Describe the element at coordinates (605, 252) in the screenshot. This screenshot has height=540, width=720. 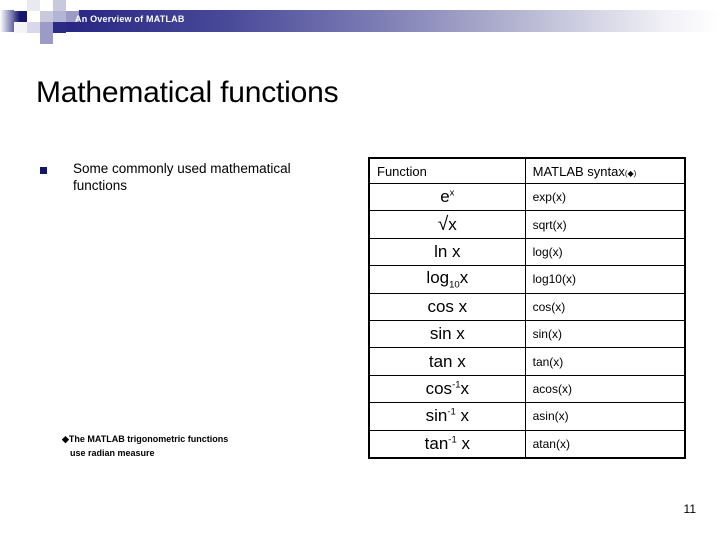
I see `cell-syntax: log(x)` at that location.